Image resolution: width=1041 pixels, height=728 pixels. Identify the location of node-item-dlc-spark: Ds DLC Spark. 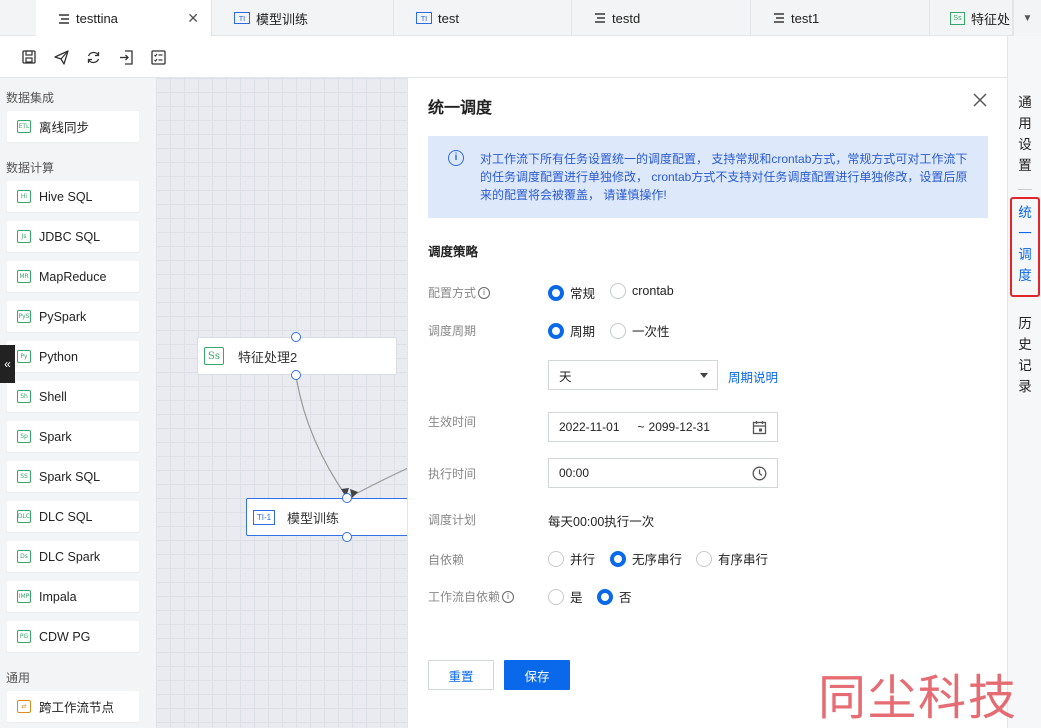
(73, 556).